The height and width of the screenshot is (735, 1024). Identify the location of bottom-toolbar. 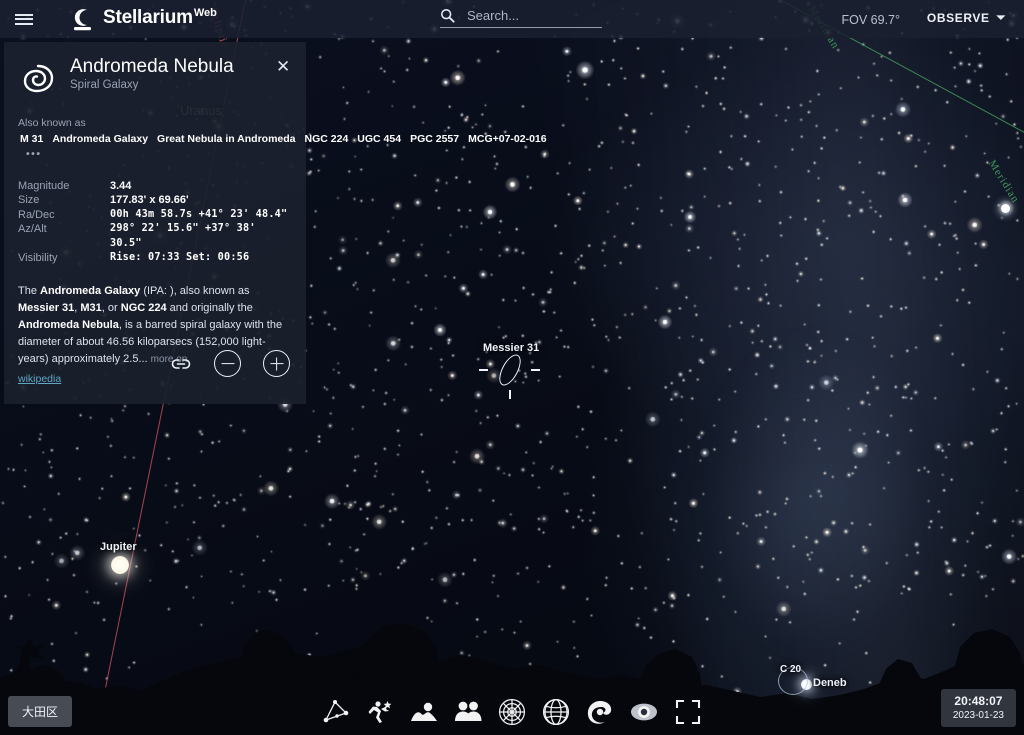
(512, 712).